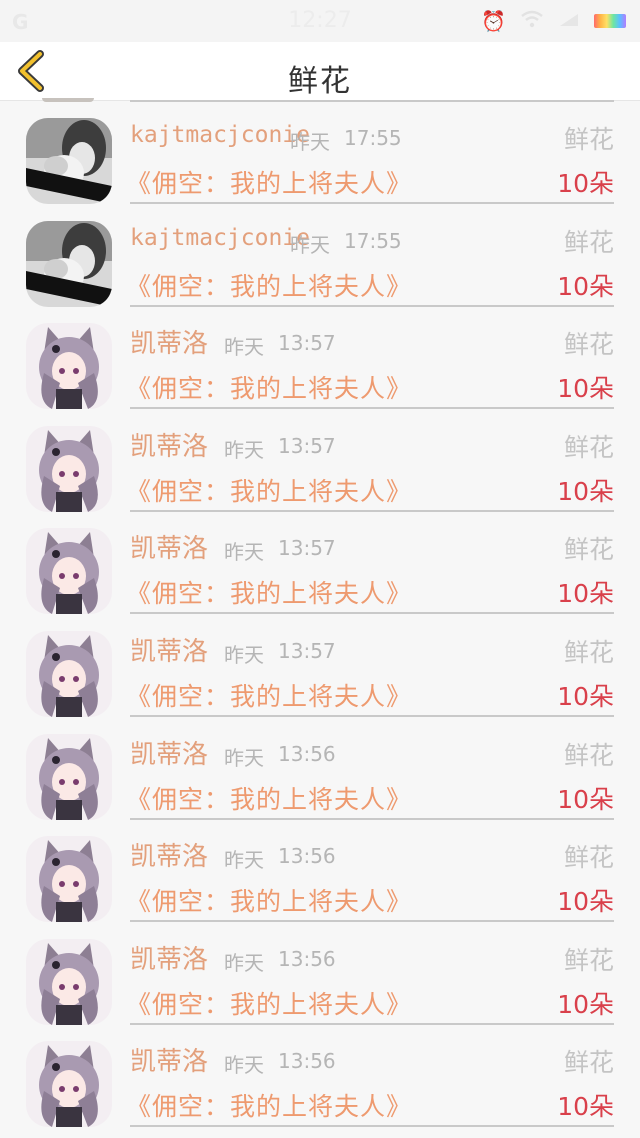 This screenshot has height=1138, width=640. I want to click on nav-bar: 鲜花, so click(320, 71).